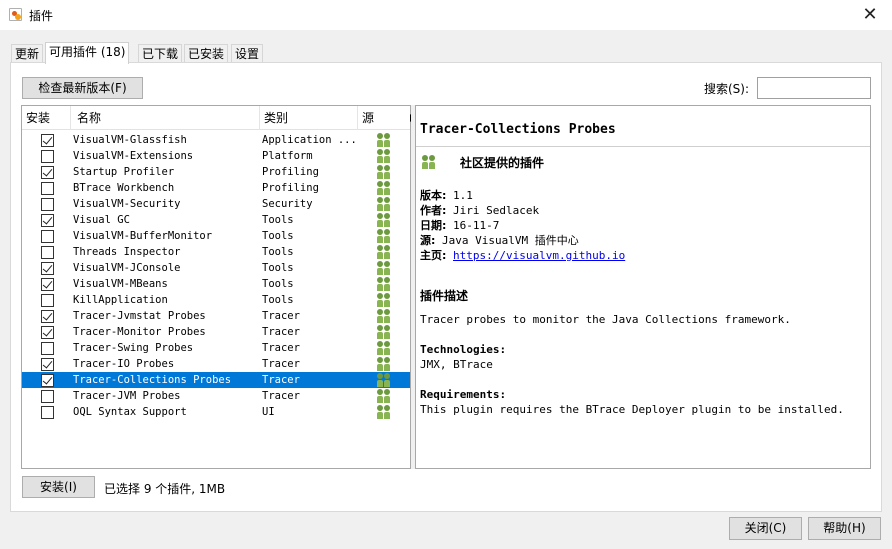  I want to click on table-row: Tracer-Monitor Probes Tracer, so click(216, 332).